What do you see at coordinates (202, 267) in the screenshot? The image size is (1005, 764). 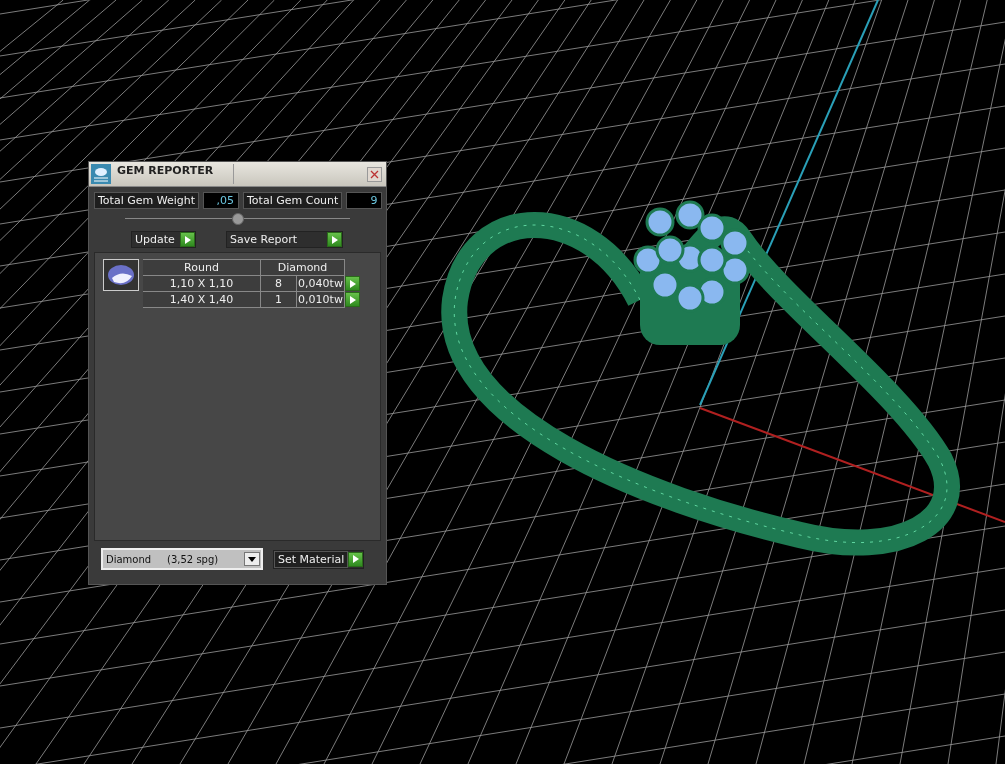 I see `column-header: Round` at bounding box center [202, 267].